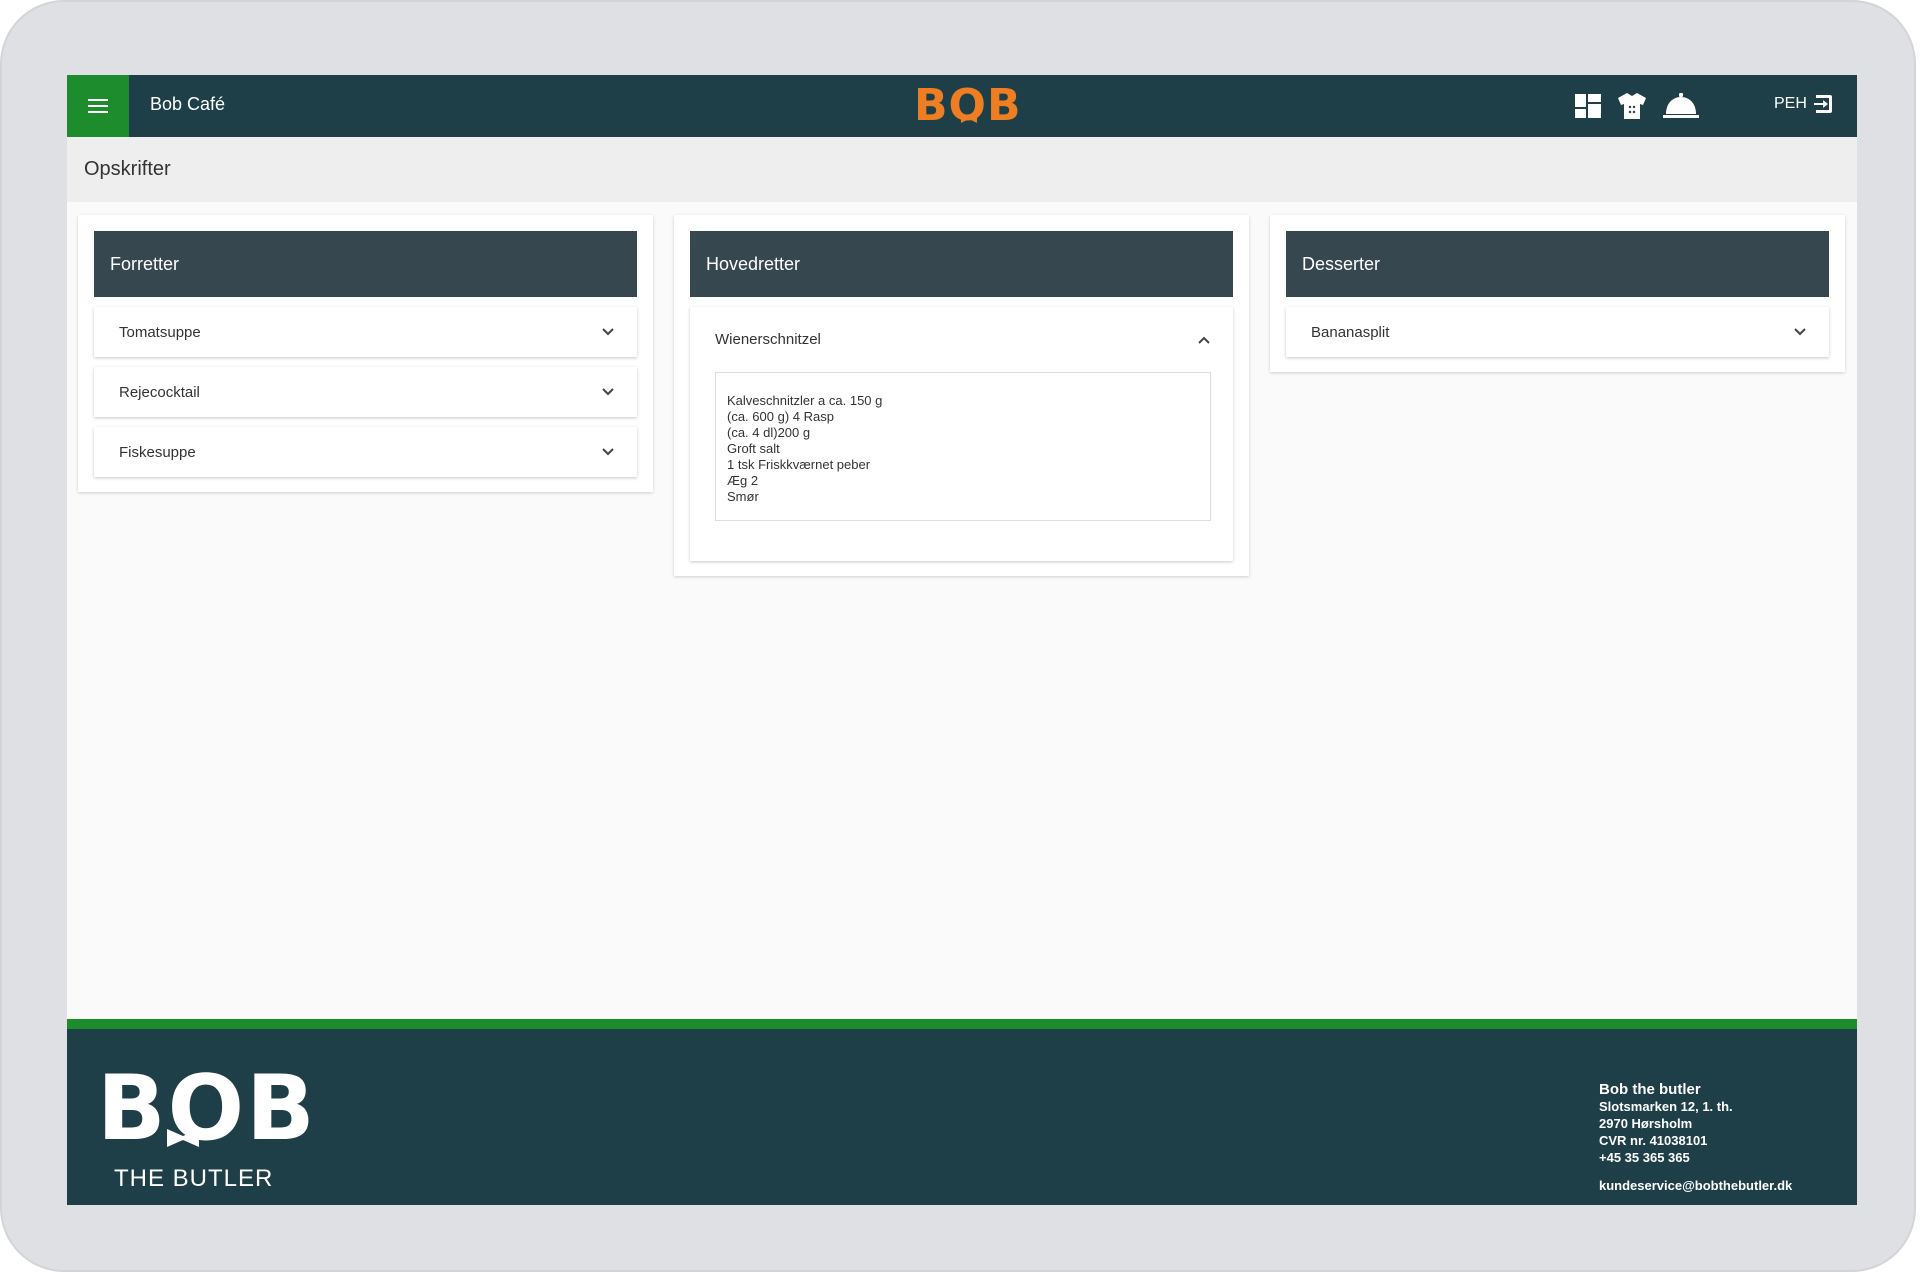  Describe the element at coordinates (365, 392) in the screenshot. I see `recipe-item-rejecocktail: Rejecocktail` at that location.